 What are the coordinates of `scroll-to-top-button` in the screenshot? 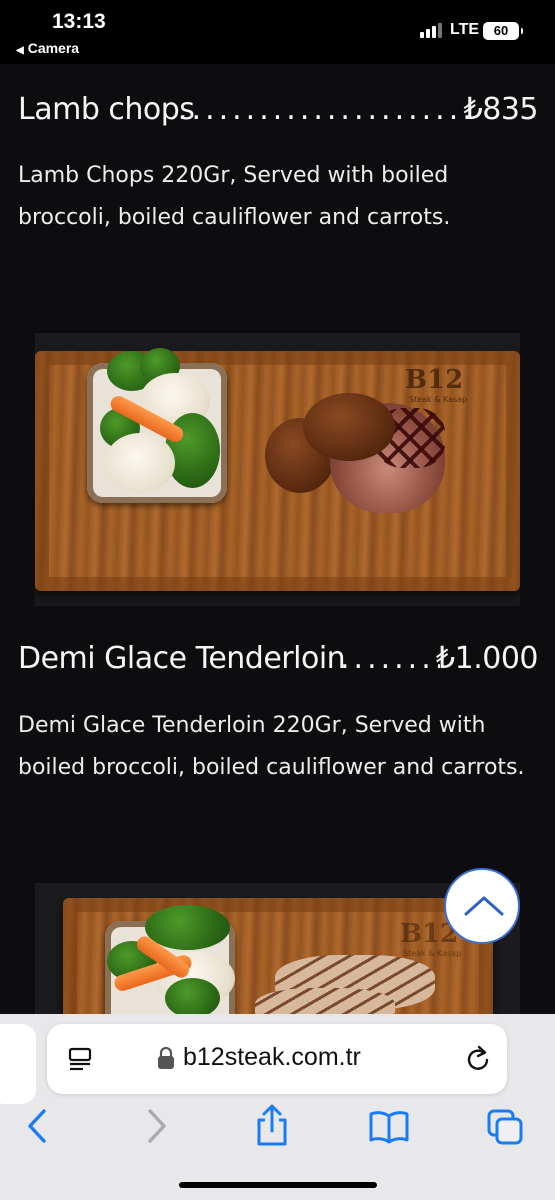 It's located at (482, 906).